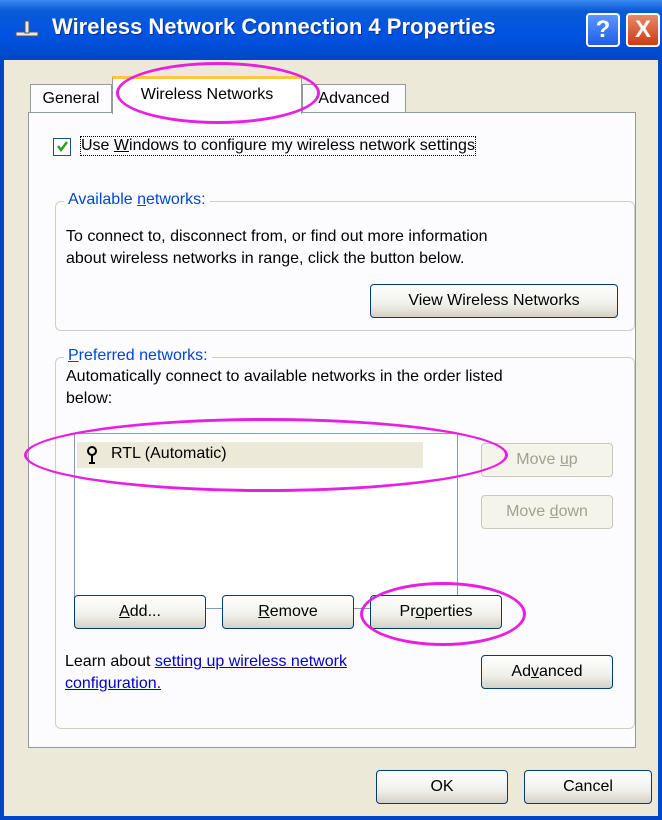  Describe the element at coordinates (436, 612) in the screenshot. I see `properties-button: Properties` at that location.